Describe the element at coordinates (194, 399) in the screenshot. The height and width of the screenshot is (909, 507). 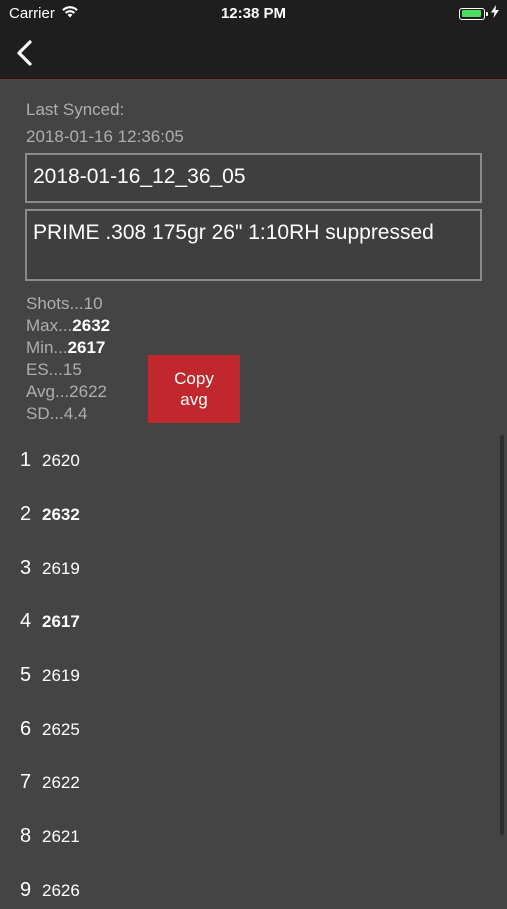
I see `copy-avg-line2: avg` at that location.